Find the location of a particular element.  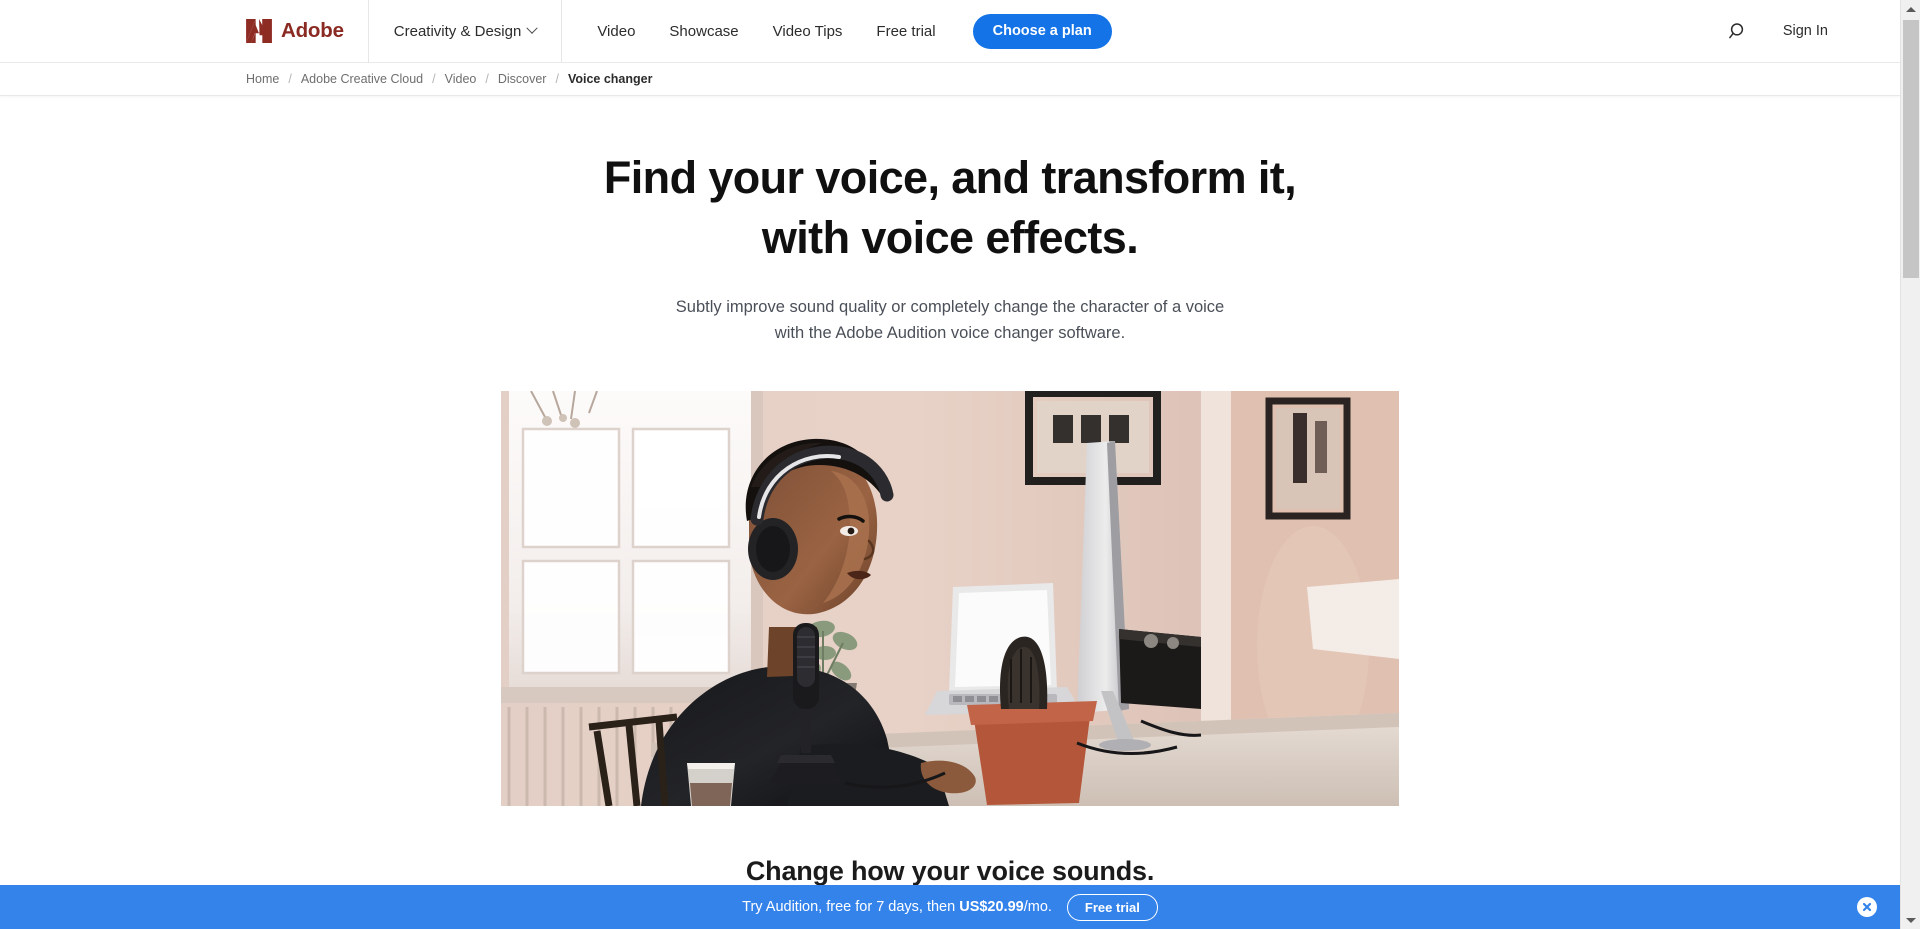

sign-in-link: Sign In is located at coordinates (1805, 31).